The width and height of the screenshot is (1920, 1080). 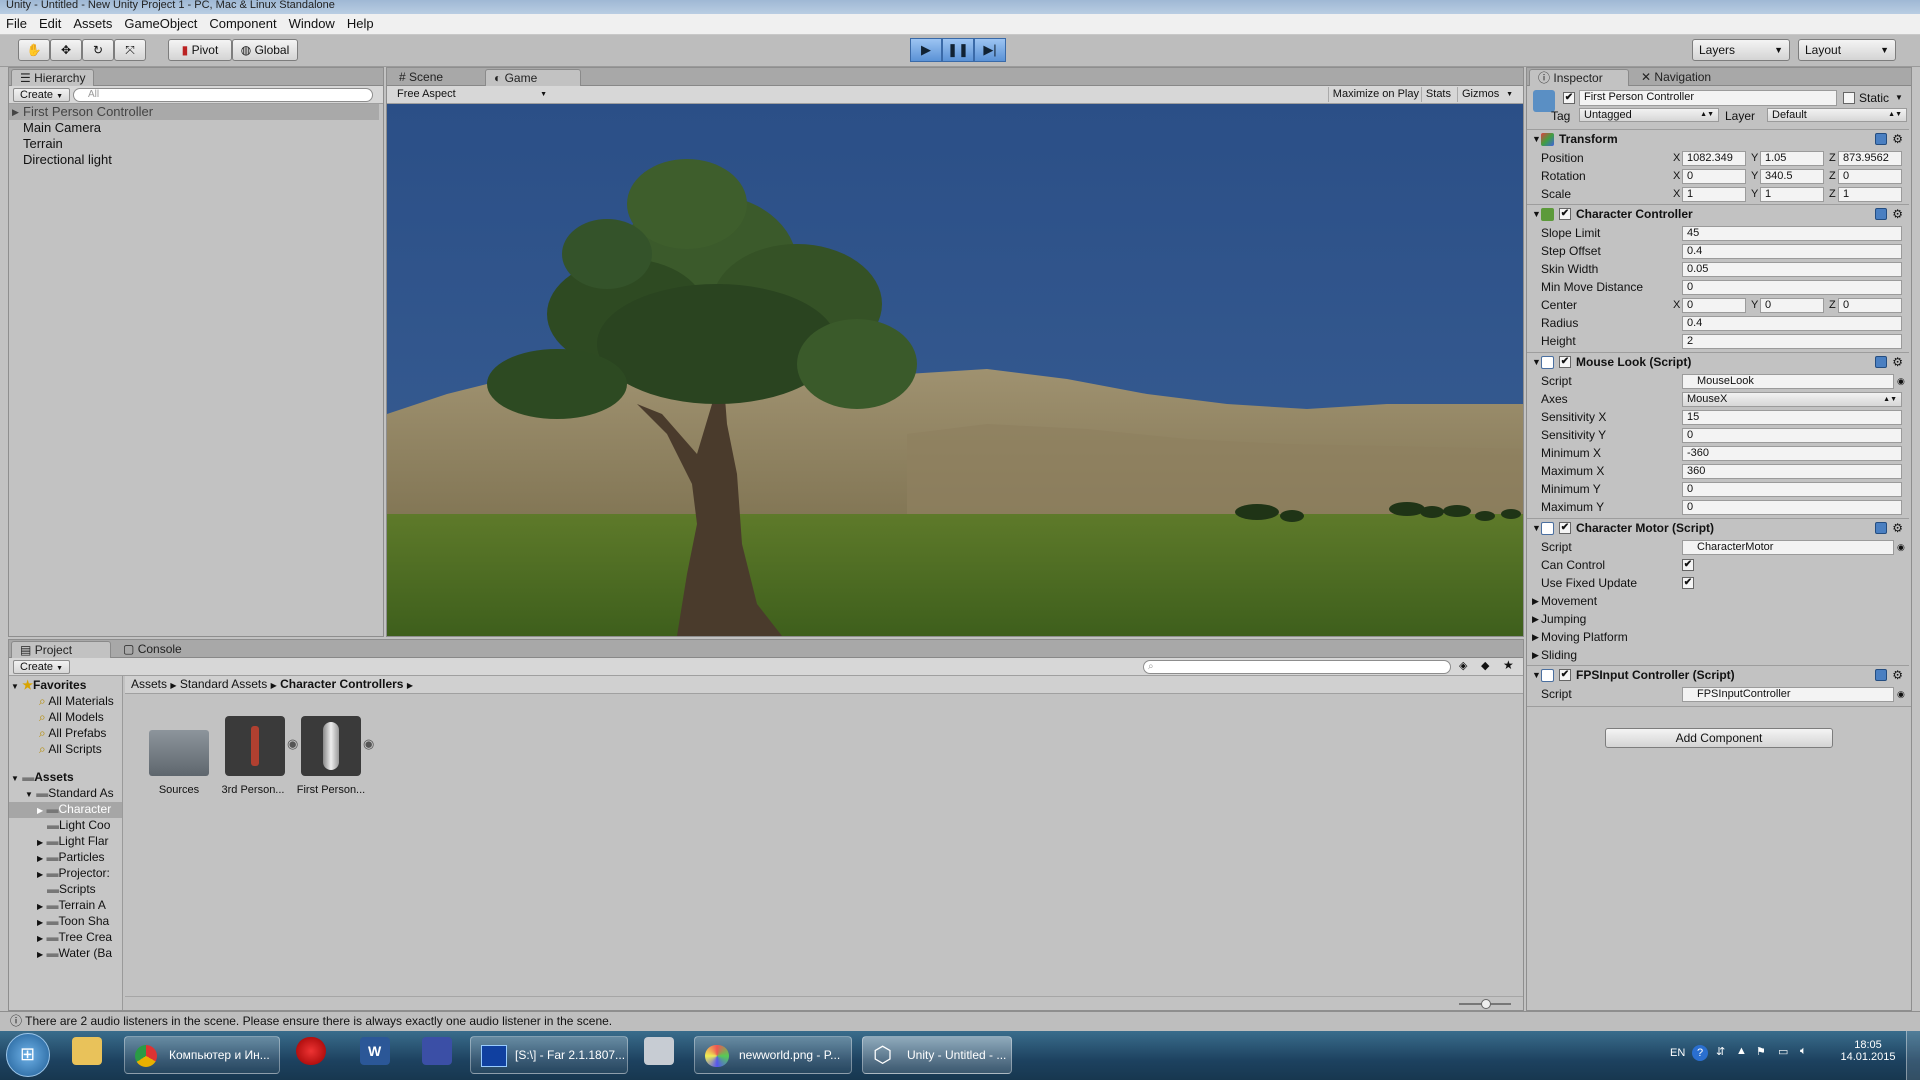 I want to click on rotation-x-field: 0, so click(x=1714, y=176).